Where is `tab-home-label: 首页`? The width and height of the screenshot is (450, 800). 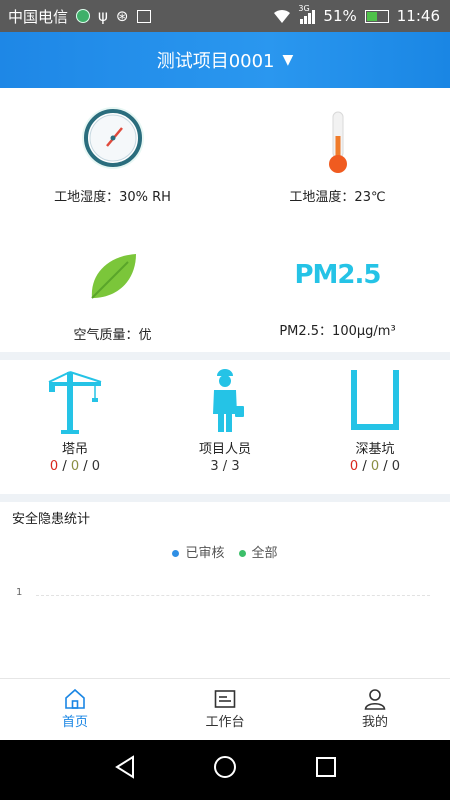 tab-home-label: 首页 is located at coordinates (74, 722).